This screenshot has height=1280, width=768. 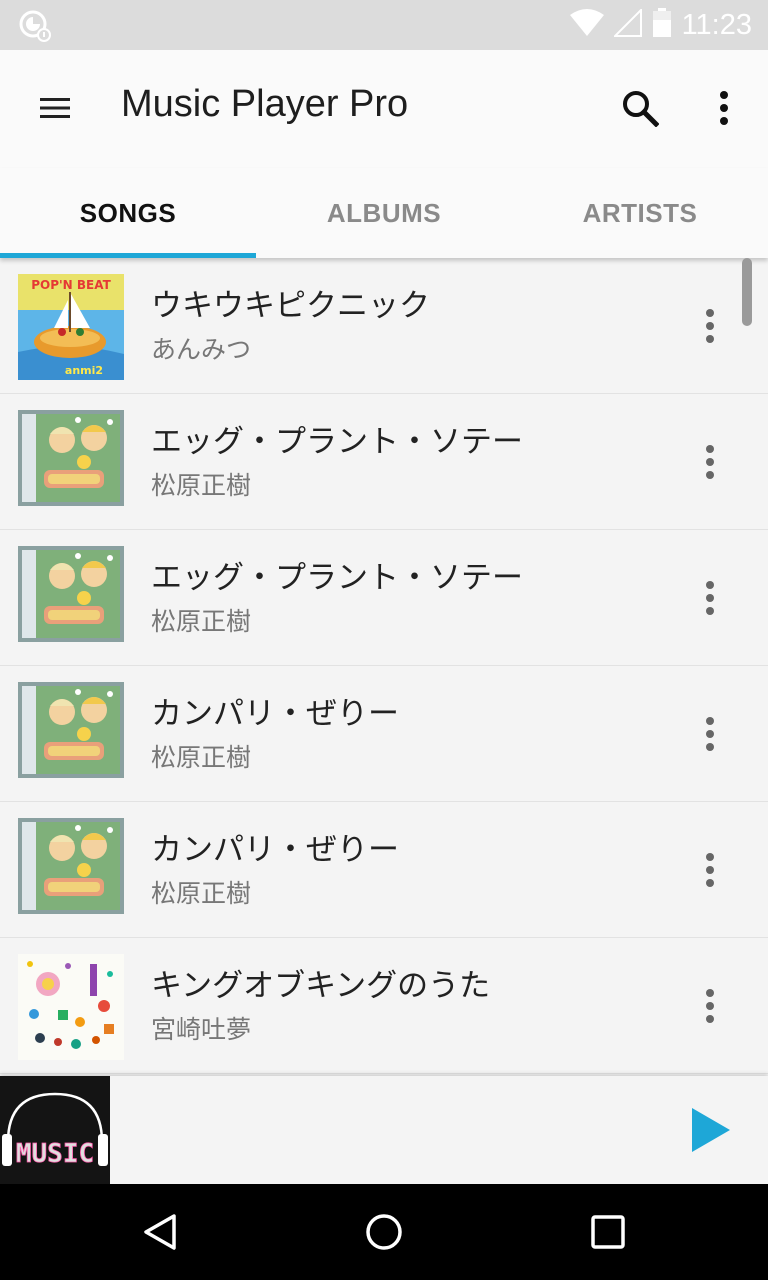 What do you see at coordinates (586, 25) in the screenshot?
I see `wifi-icon` at bounding box center [586, 25].